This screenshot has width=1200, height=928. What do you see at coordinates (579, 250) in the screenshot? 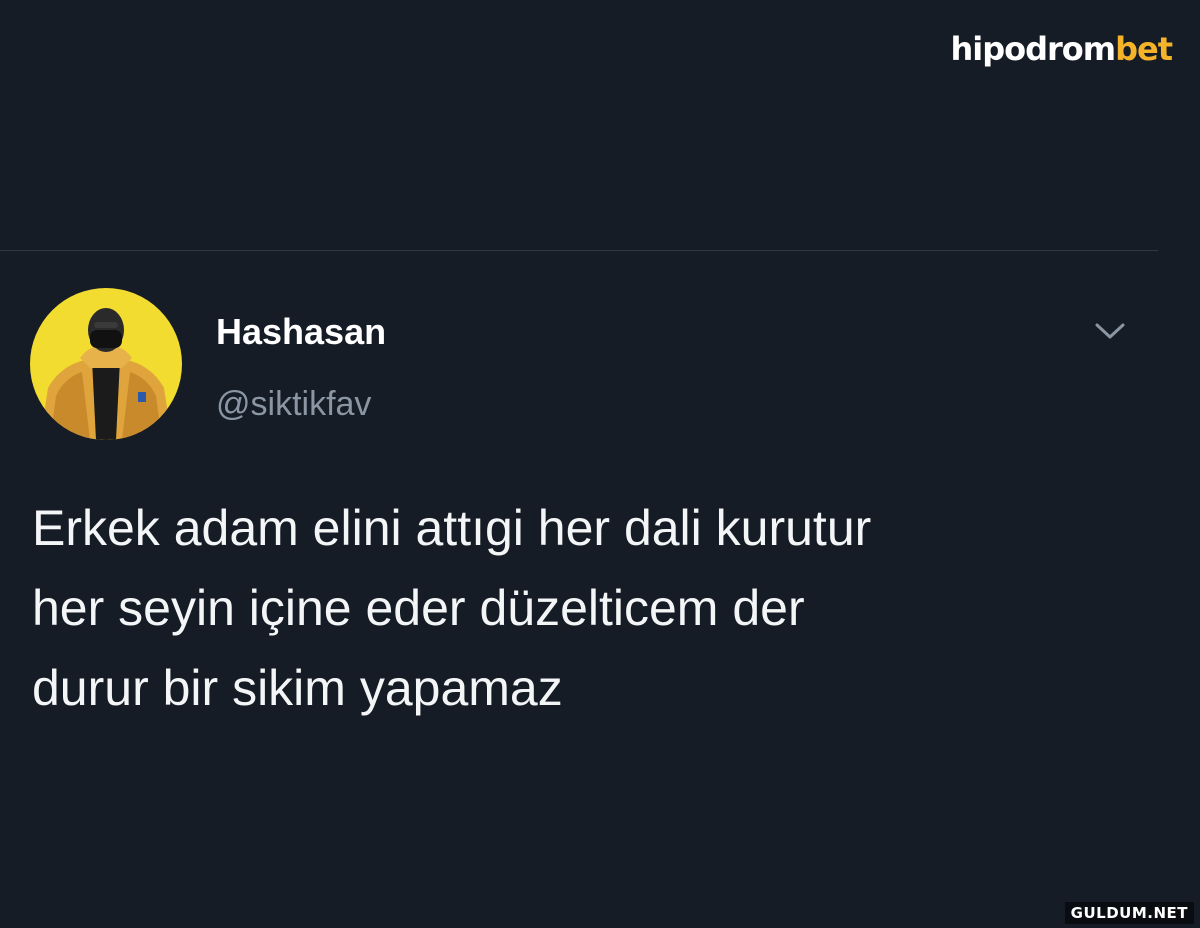
I see `divider` at bounding box center [579, 250].